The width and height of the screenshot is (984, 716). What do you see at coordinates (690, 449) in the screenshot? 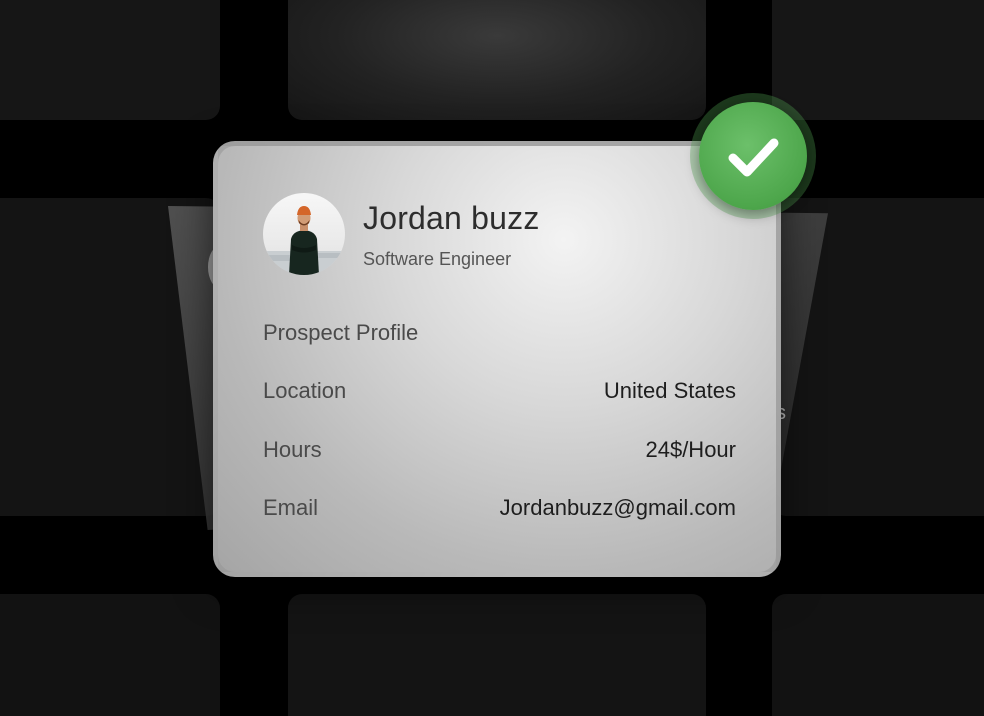
I see `field-value: 24$/Hour` at bounding box center [690, 449].